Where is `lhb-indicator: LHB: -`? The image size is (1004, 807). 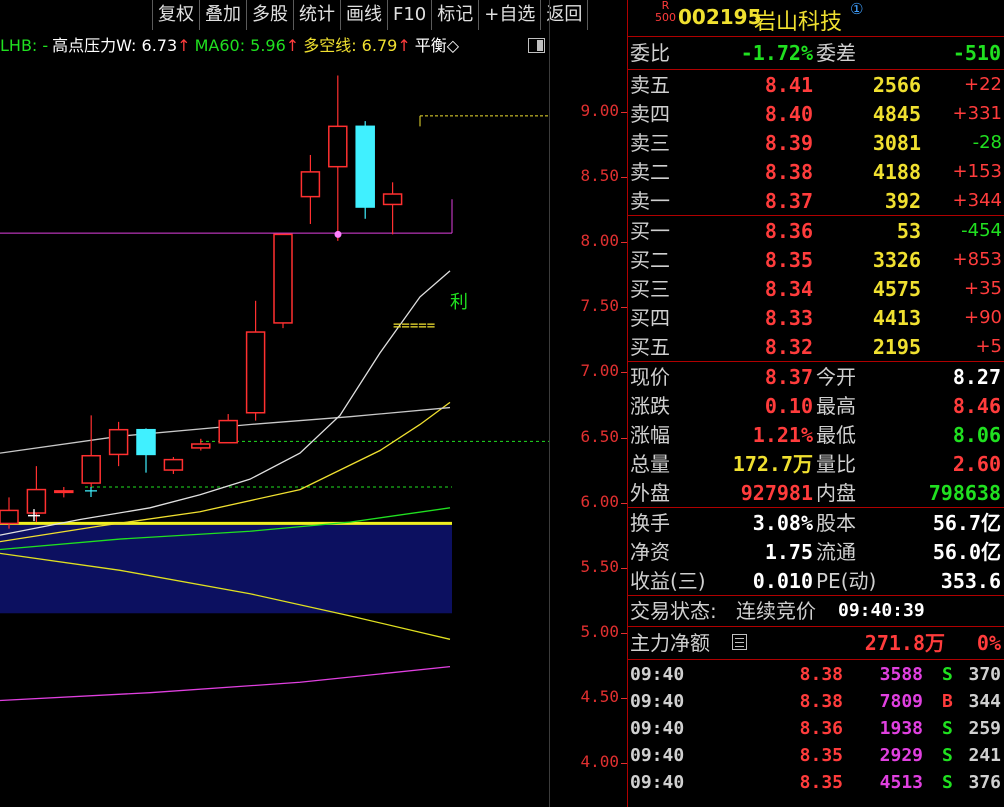
lhb-indicator: LHB: - is located at coordinates (24, 45).